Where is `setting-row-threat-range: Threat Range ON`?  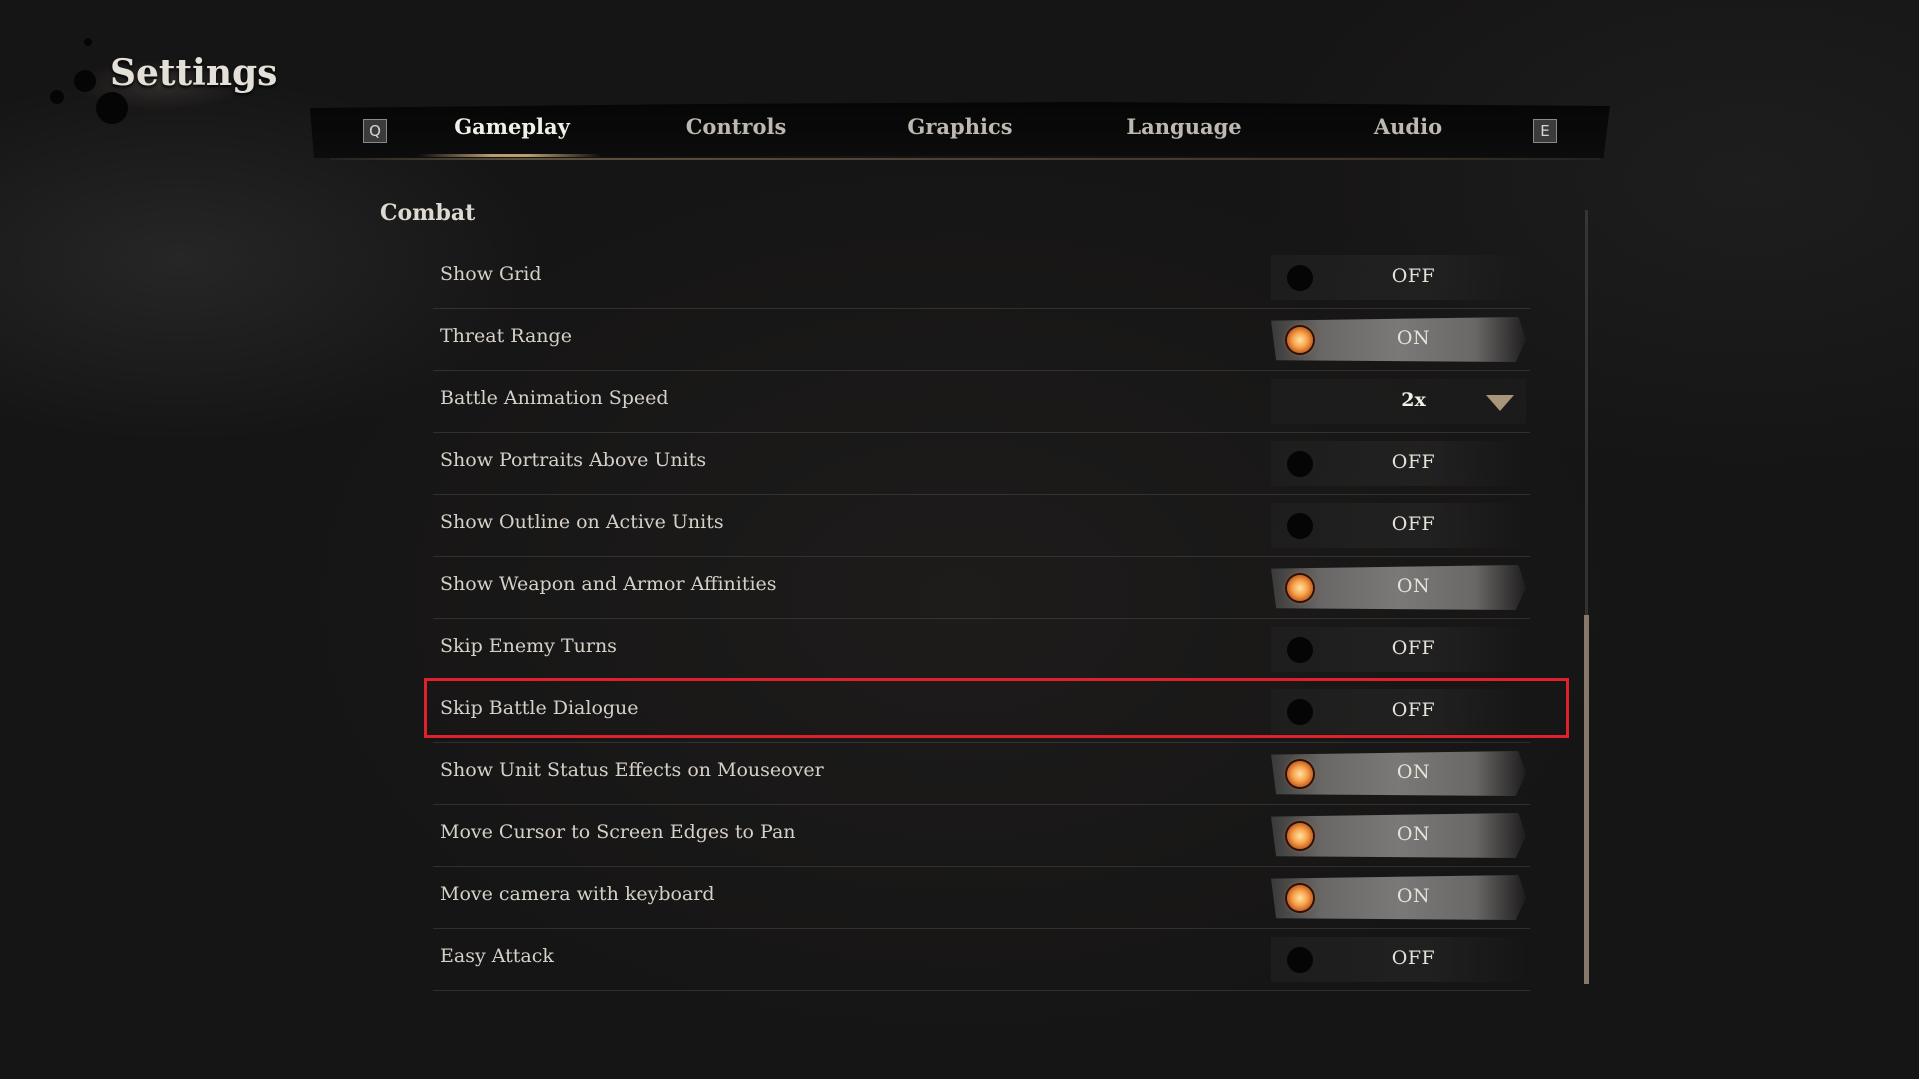
setting-row-threat-range: Threat Range ON is located at coordinates (981, 339).